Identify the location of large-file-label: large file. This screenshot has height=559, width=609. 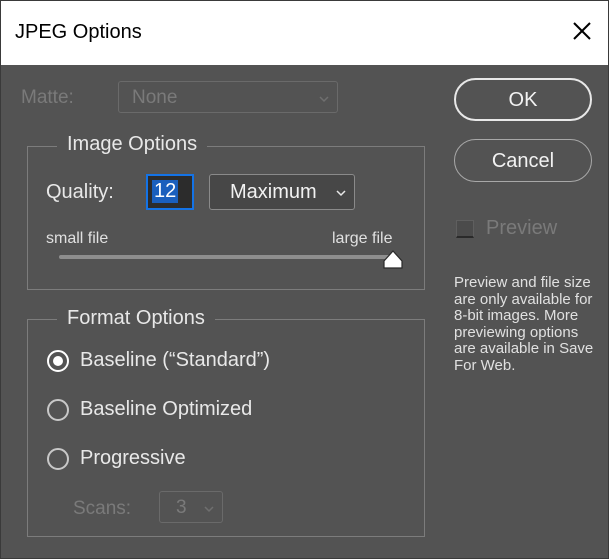
(362, 238).